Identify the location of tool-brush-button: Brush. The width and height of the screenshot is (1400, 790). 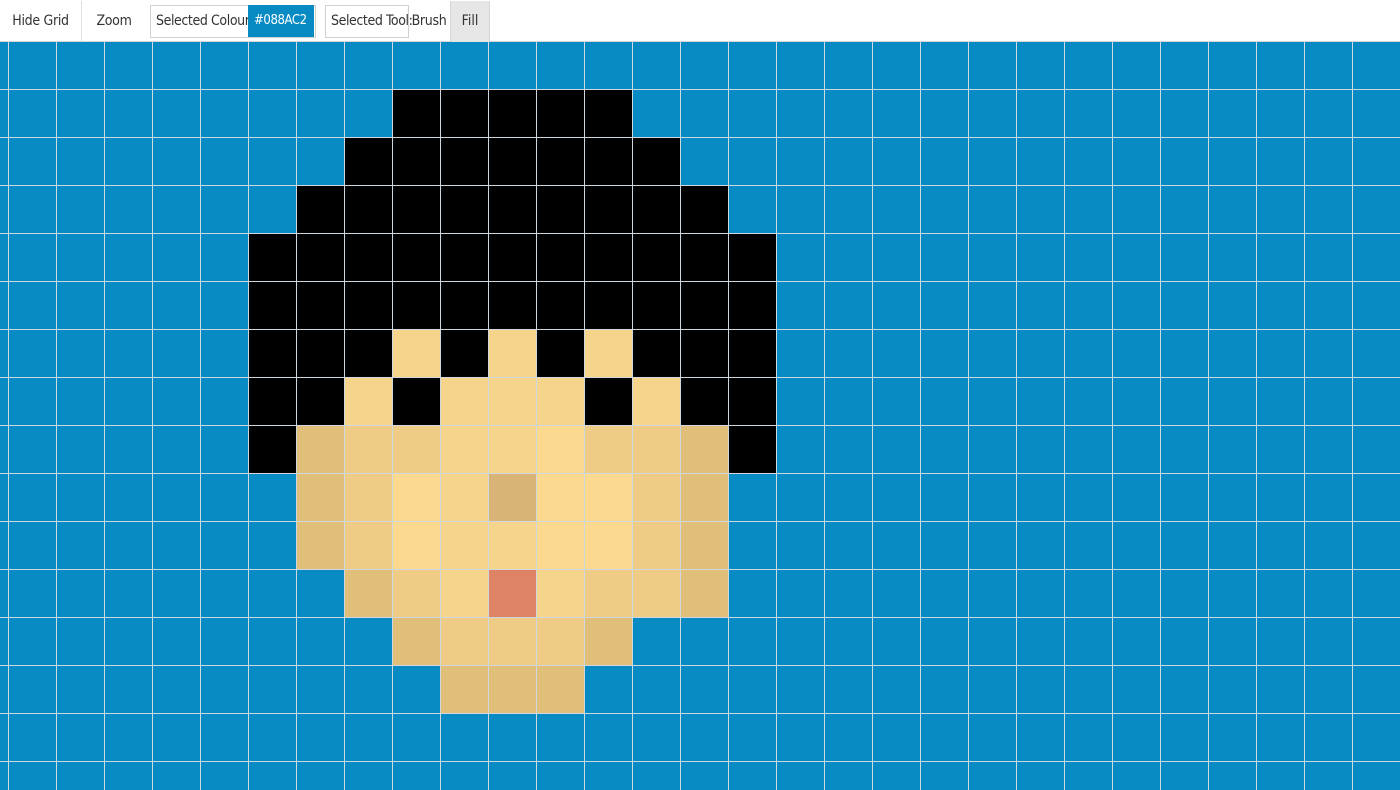
(429, 21).